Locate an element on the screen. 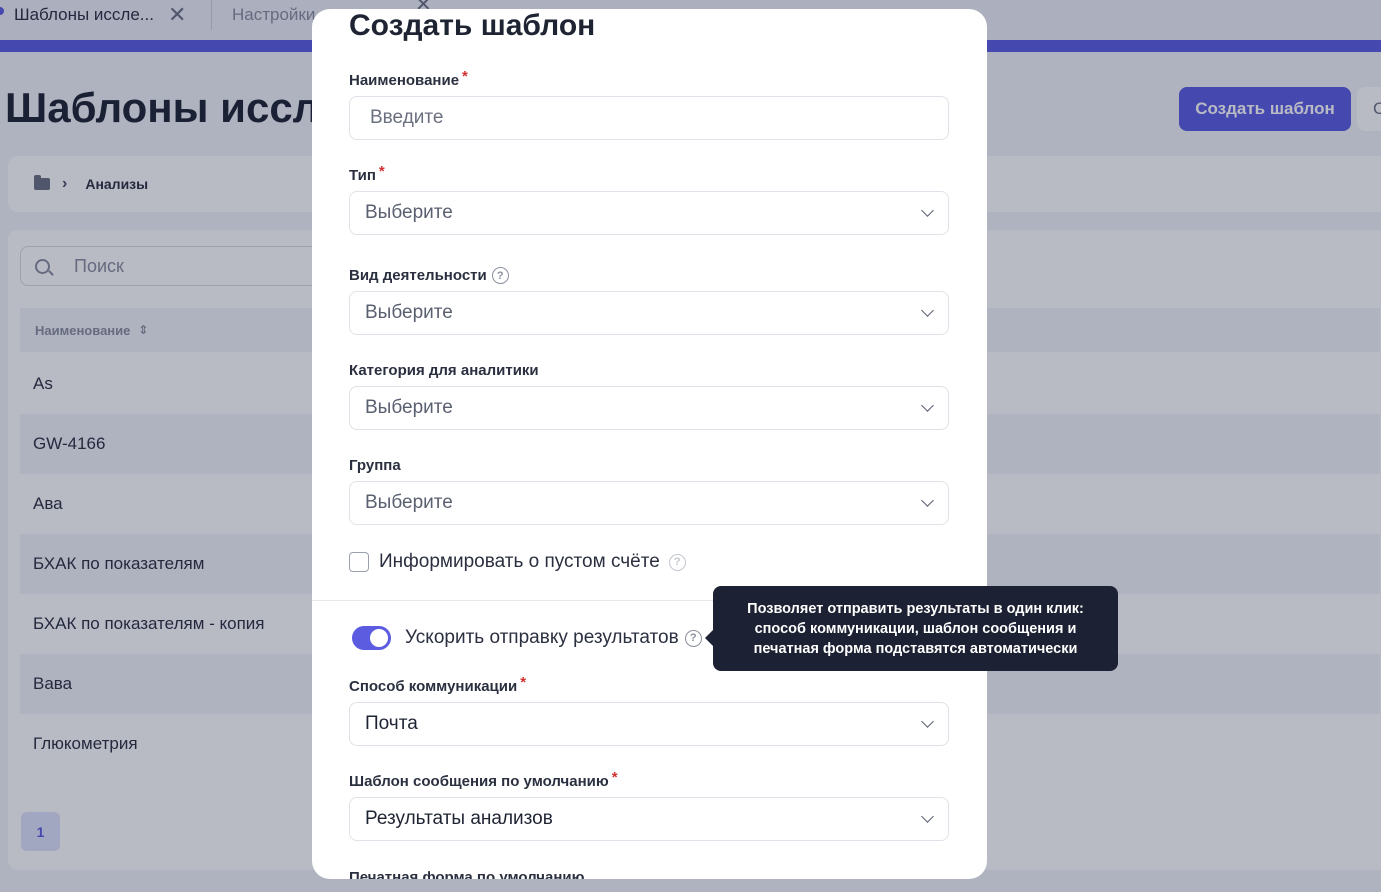 The image size is (1381, 892). msg-template-select: Результаты анализов is located at coordinates (649, 819).